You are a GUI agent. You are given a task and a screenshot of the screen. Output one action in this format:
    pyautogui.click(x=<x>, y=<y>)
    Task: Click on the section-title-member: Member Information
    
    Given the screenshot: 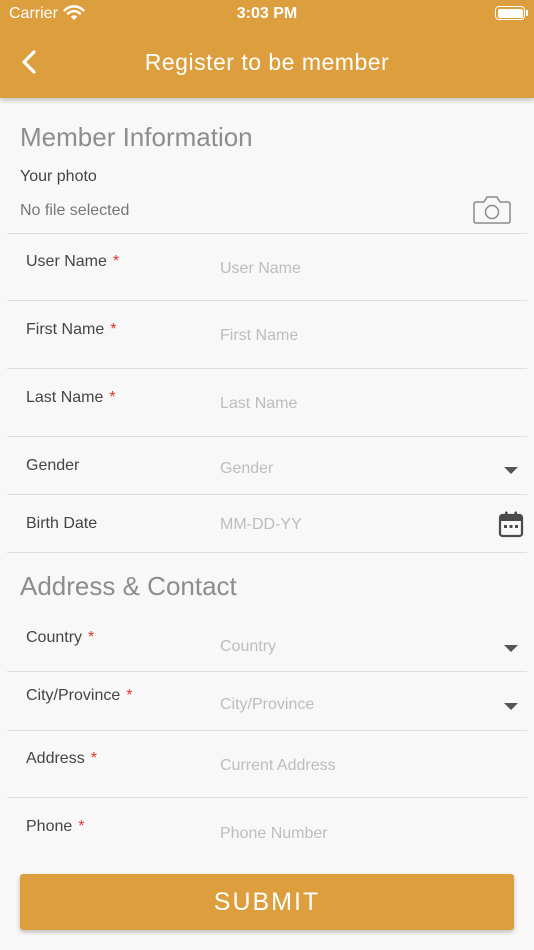 What is the action you would take?
    pyautogui.click(x=136, y=137)
    